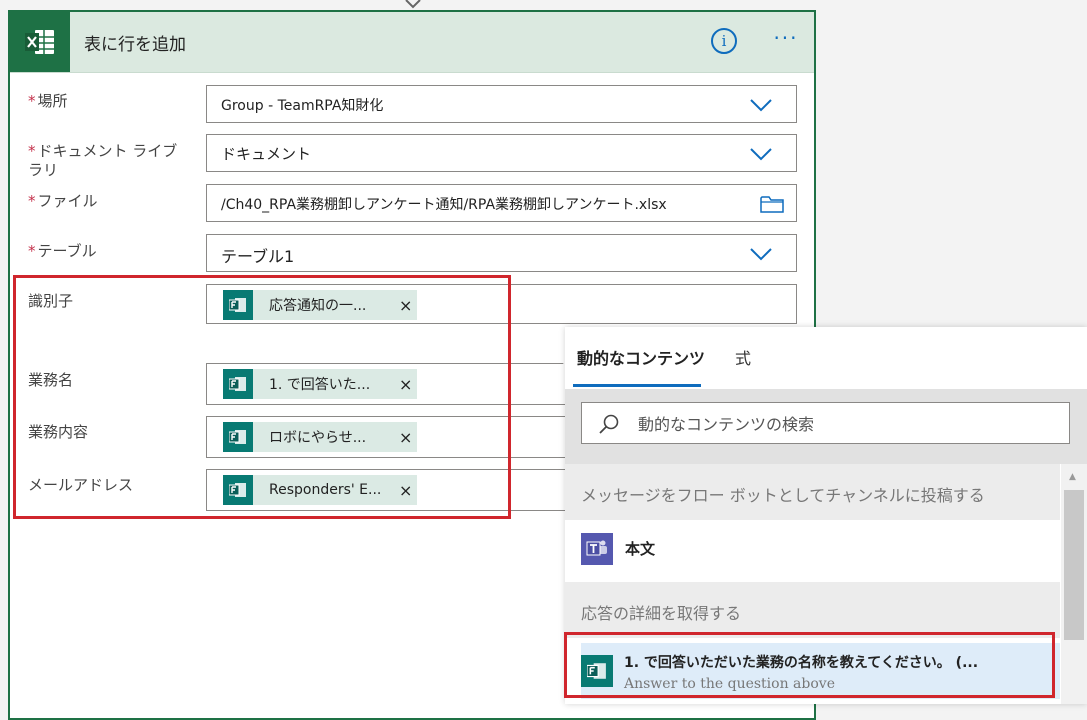  What do you see at coordinates (43, 170) in the screenshot?
I see `library-label-line2: ラリ` at bounding box center [43, 170].